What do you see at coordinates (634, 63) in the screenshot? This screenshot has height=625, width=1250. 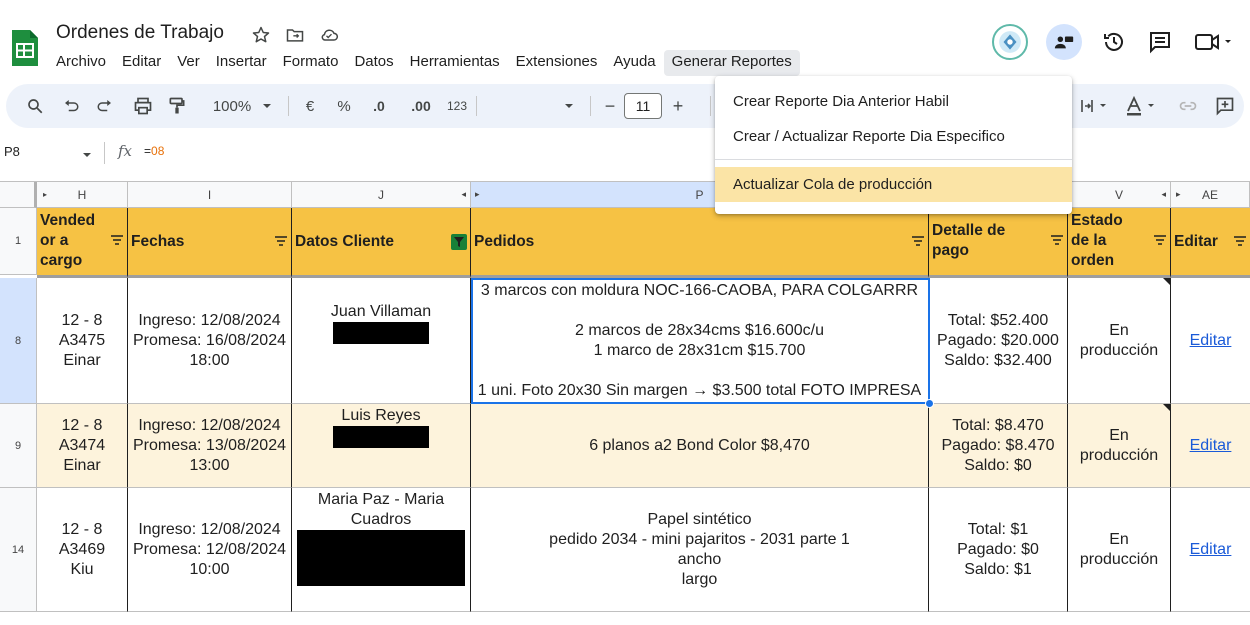 I see `menu-ayuda: Ayuda` at bounding box center [634, 63].